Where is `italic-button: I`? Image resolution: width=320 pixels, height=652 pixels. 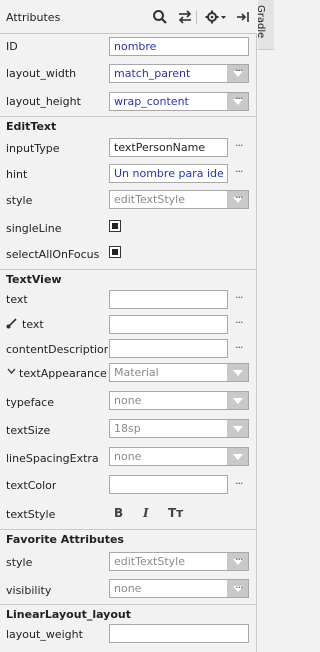 italic-button: I is located at coordinates (146, 513).